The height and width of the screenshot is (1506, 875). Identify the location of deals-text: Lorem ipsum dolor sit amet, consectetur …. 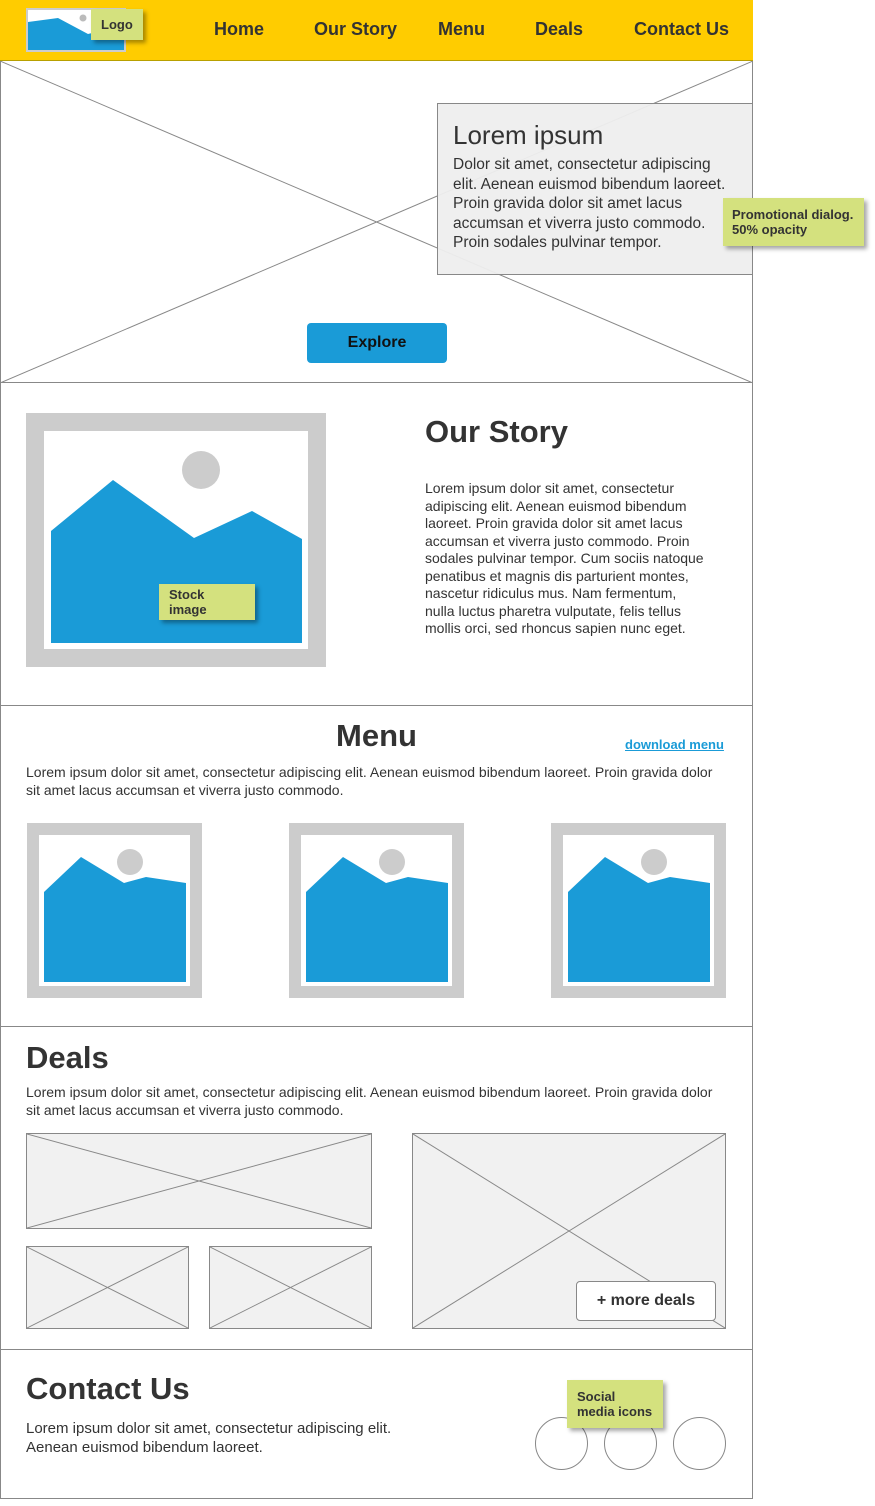
(369, 1101).